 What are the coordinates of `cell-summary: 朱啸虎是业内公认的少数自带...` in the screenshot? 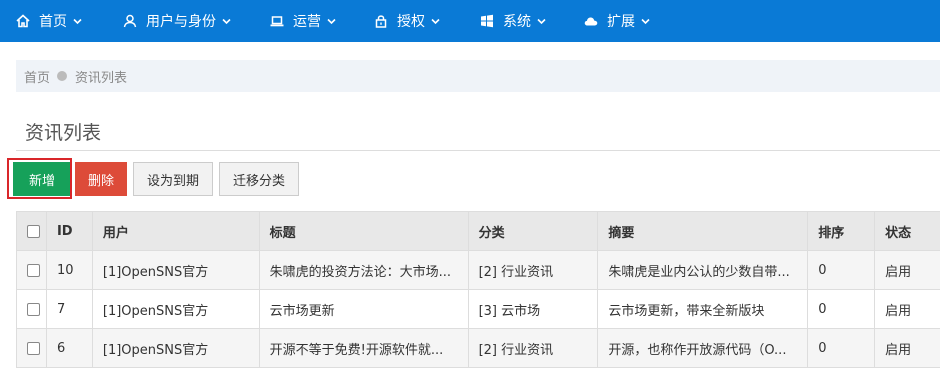 It's located at (703, 270).